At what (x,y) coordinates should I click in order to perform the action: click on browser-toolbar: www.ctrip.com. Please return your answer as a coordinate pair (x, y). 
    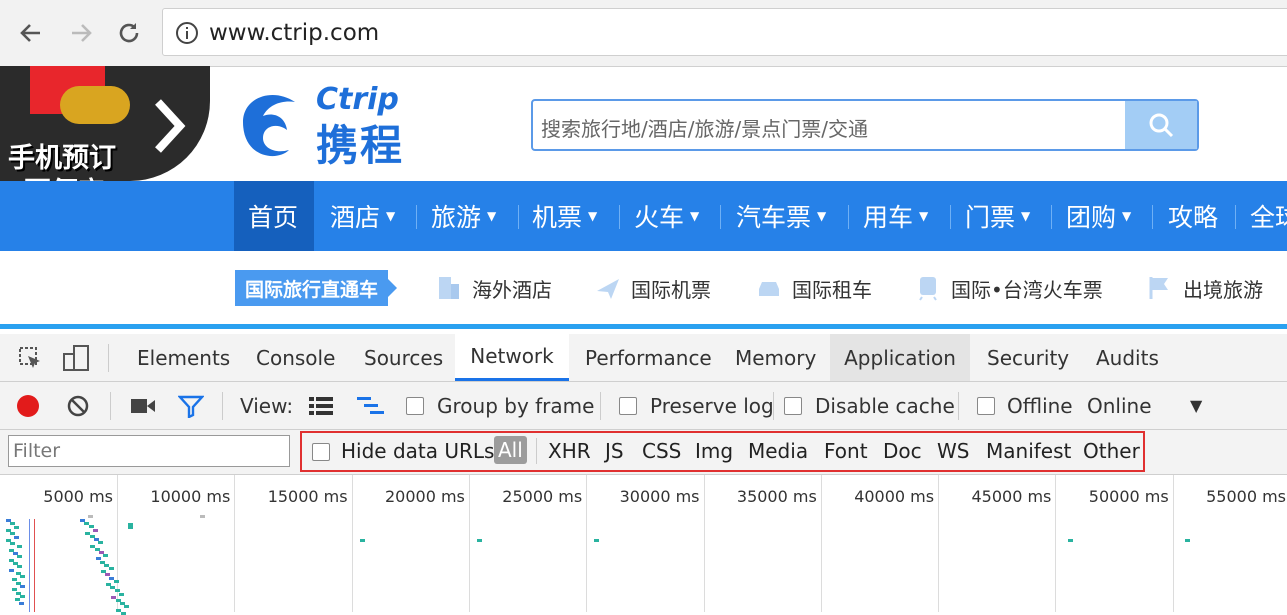
    Looking at the image, I should click on (643, 33).